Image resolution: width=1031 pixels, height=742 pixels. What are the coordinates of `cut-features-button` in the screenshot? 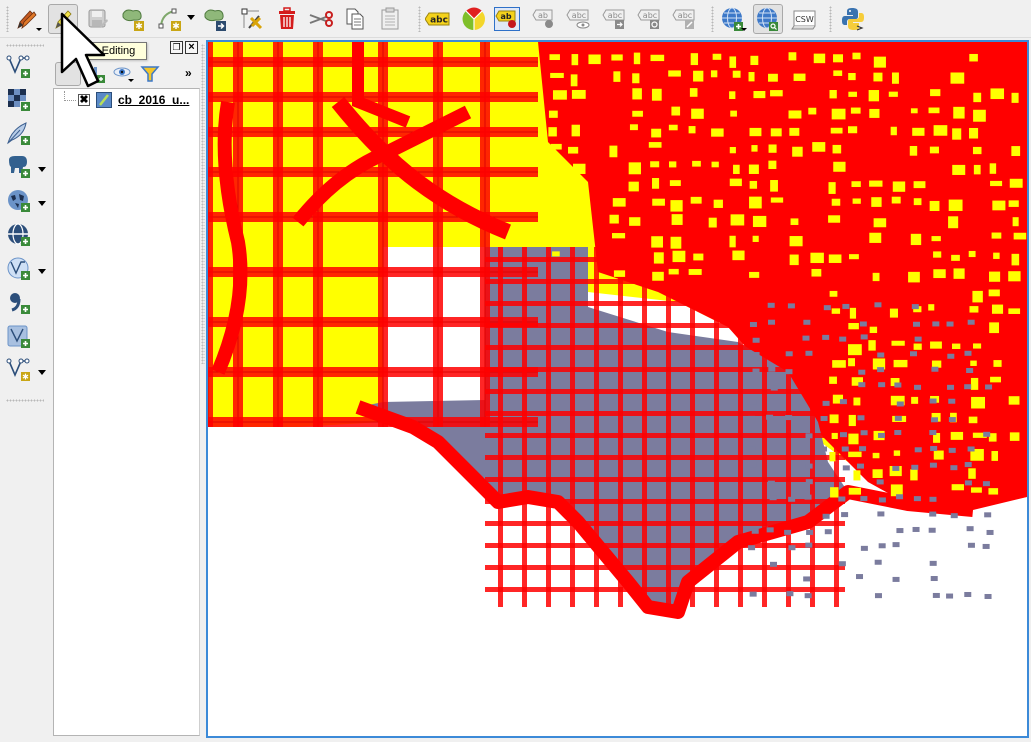 It's located at (321, 19).